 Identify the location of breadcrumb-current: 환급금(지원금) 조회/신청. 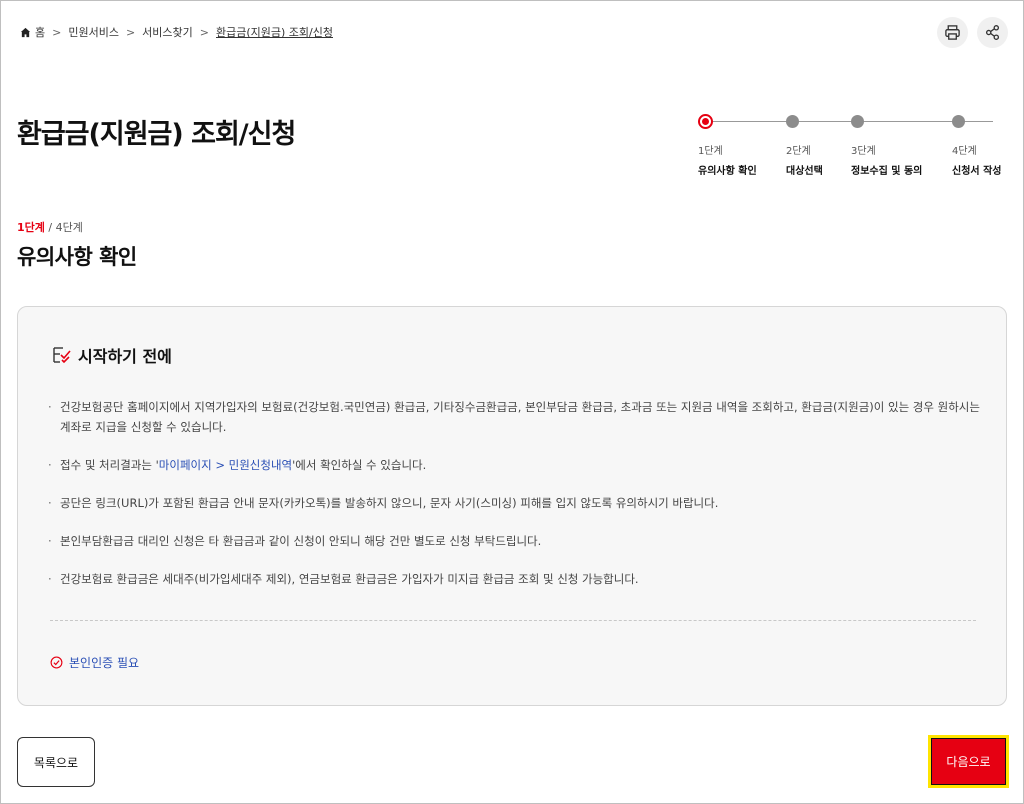
(274, 32).